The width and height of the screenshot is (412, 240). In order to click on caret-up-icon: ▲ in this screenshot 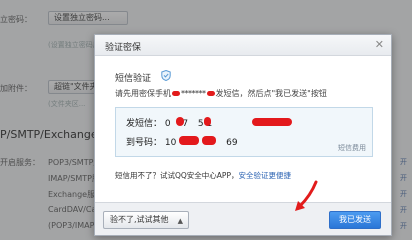, I will do `click(180, 221)`.